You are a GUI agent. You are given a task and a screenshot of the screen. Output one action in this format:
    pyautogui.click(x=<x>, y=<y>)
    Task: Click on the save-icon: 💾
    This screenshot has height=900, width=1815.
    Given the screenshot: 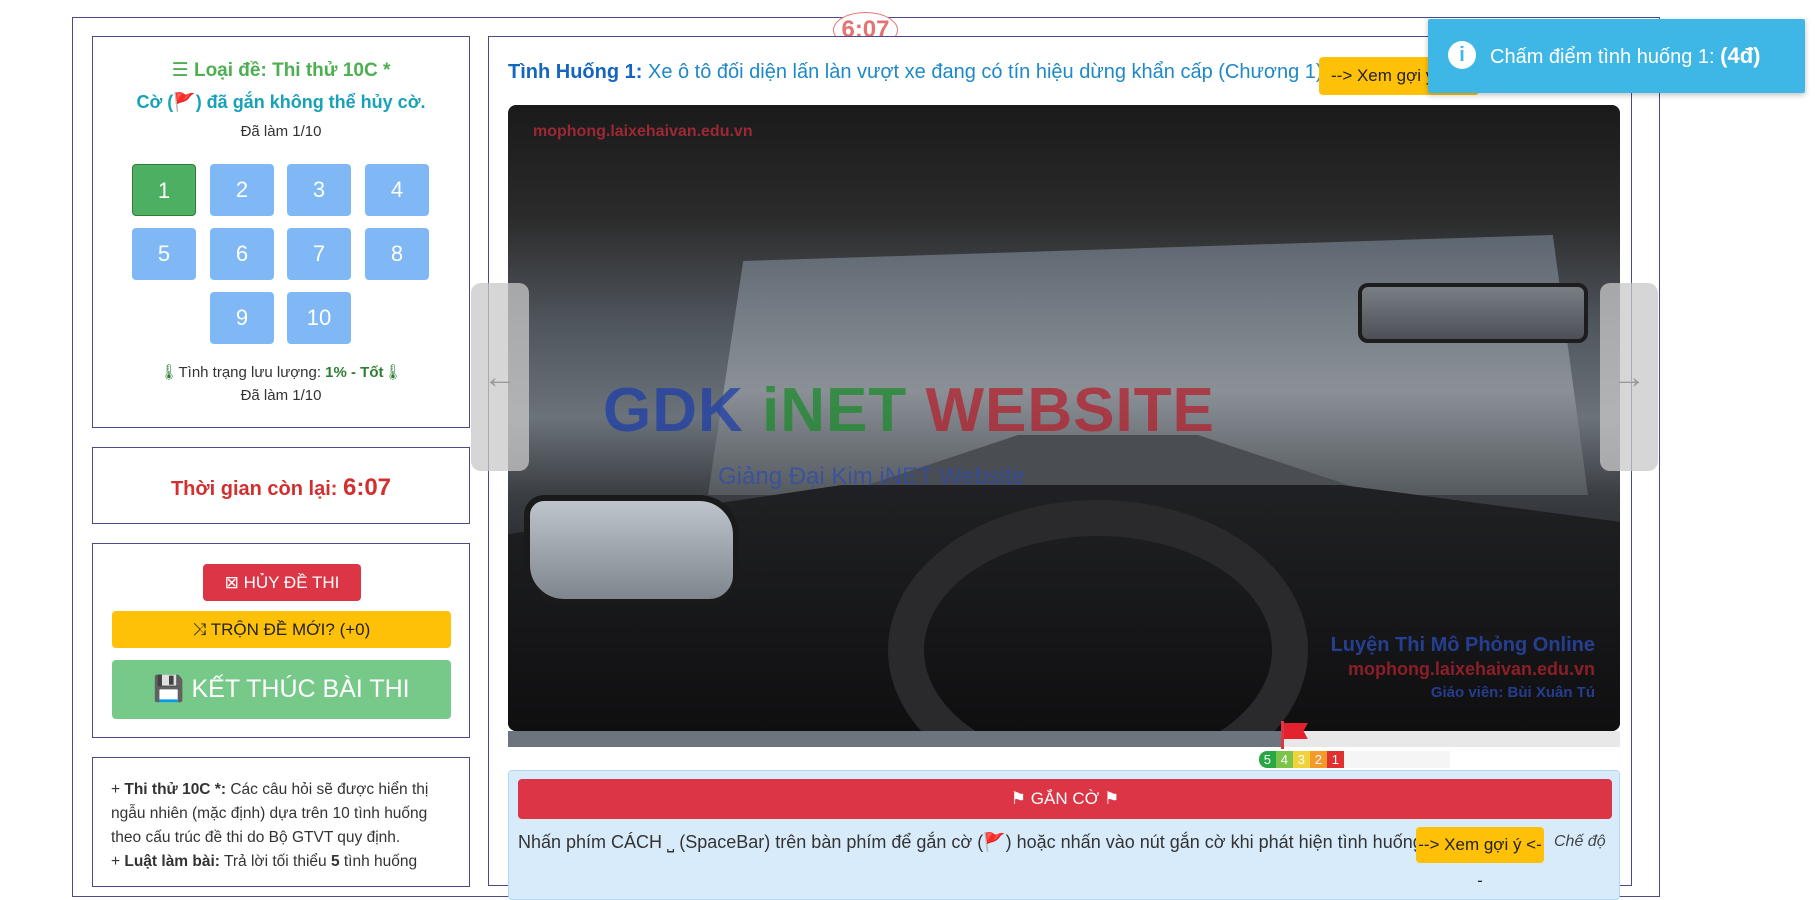 What is the action you would take?
    pyautogui.click(x=169, y=689)
    